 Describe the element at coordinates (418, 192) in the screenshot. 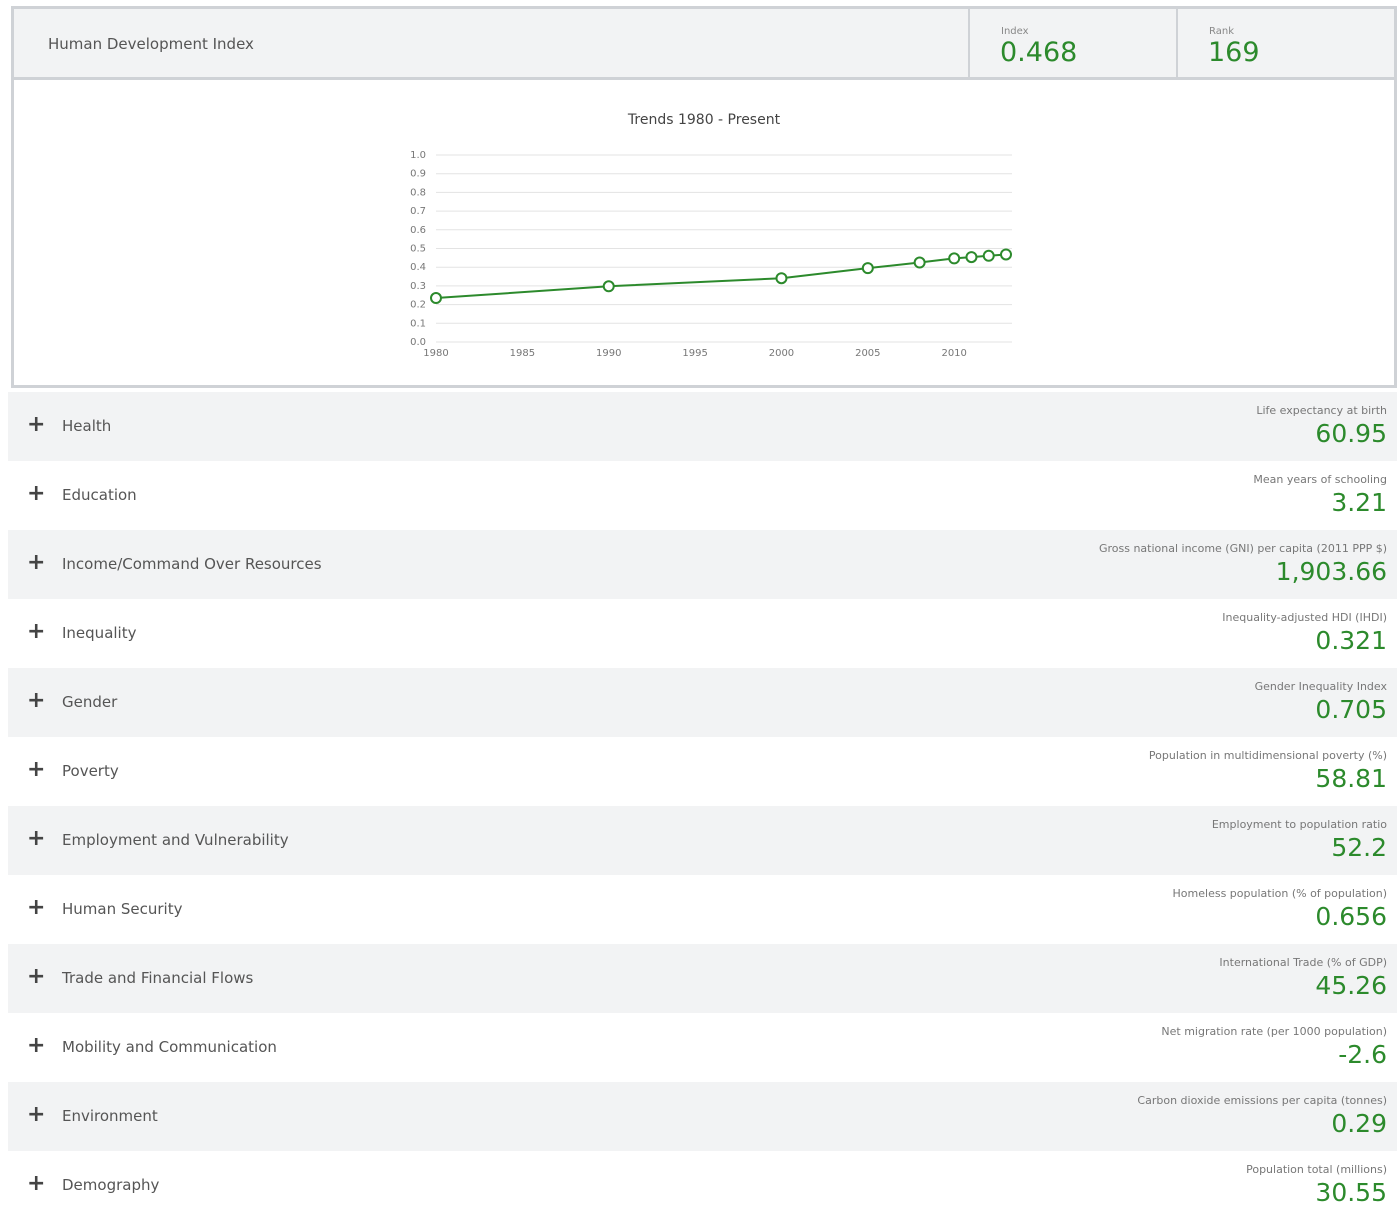

I see `y-tick-label: 0.8` at that location.